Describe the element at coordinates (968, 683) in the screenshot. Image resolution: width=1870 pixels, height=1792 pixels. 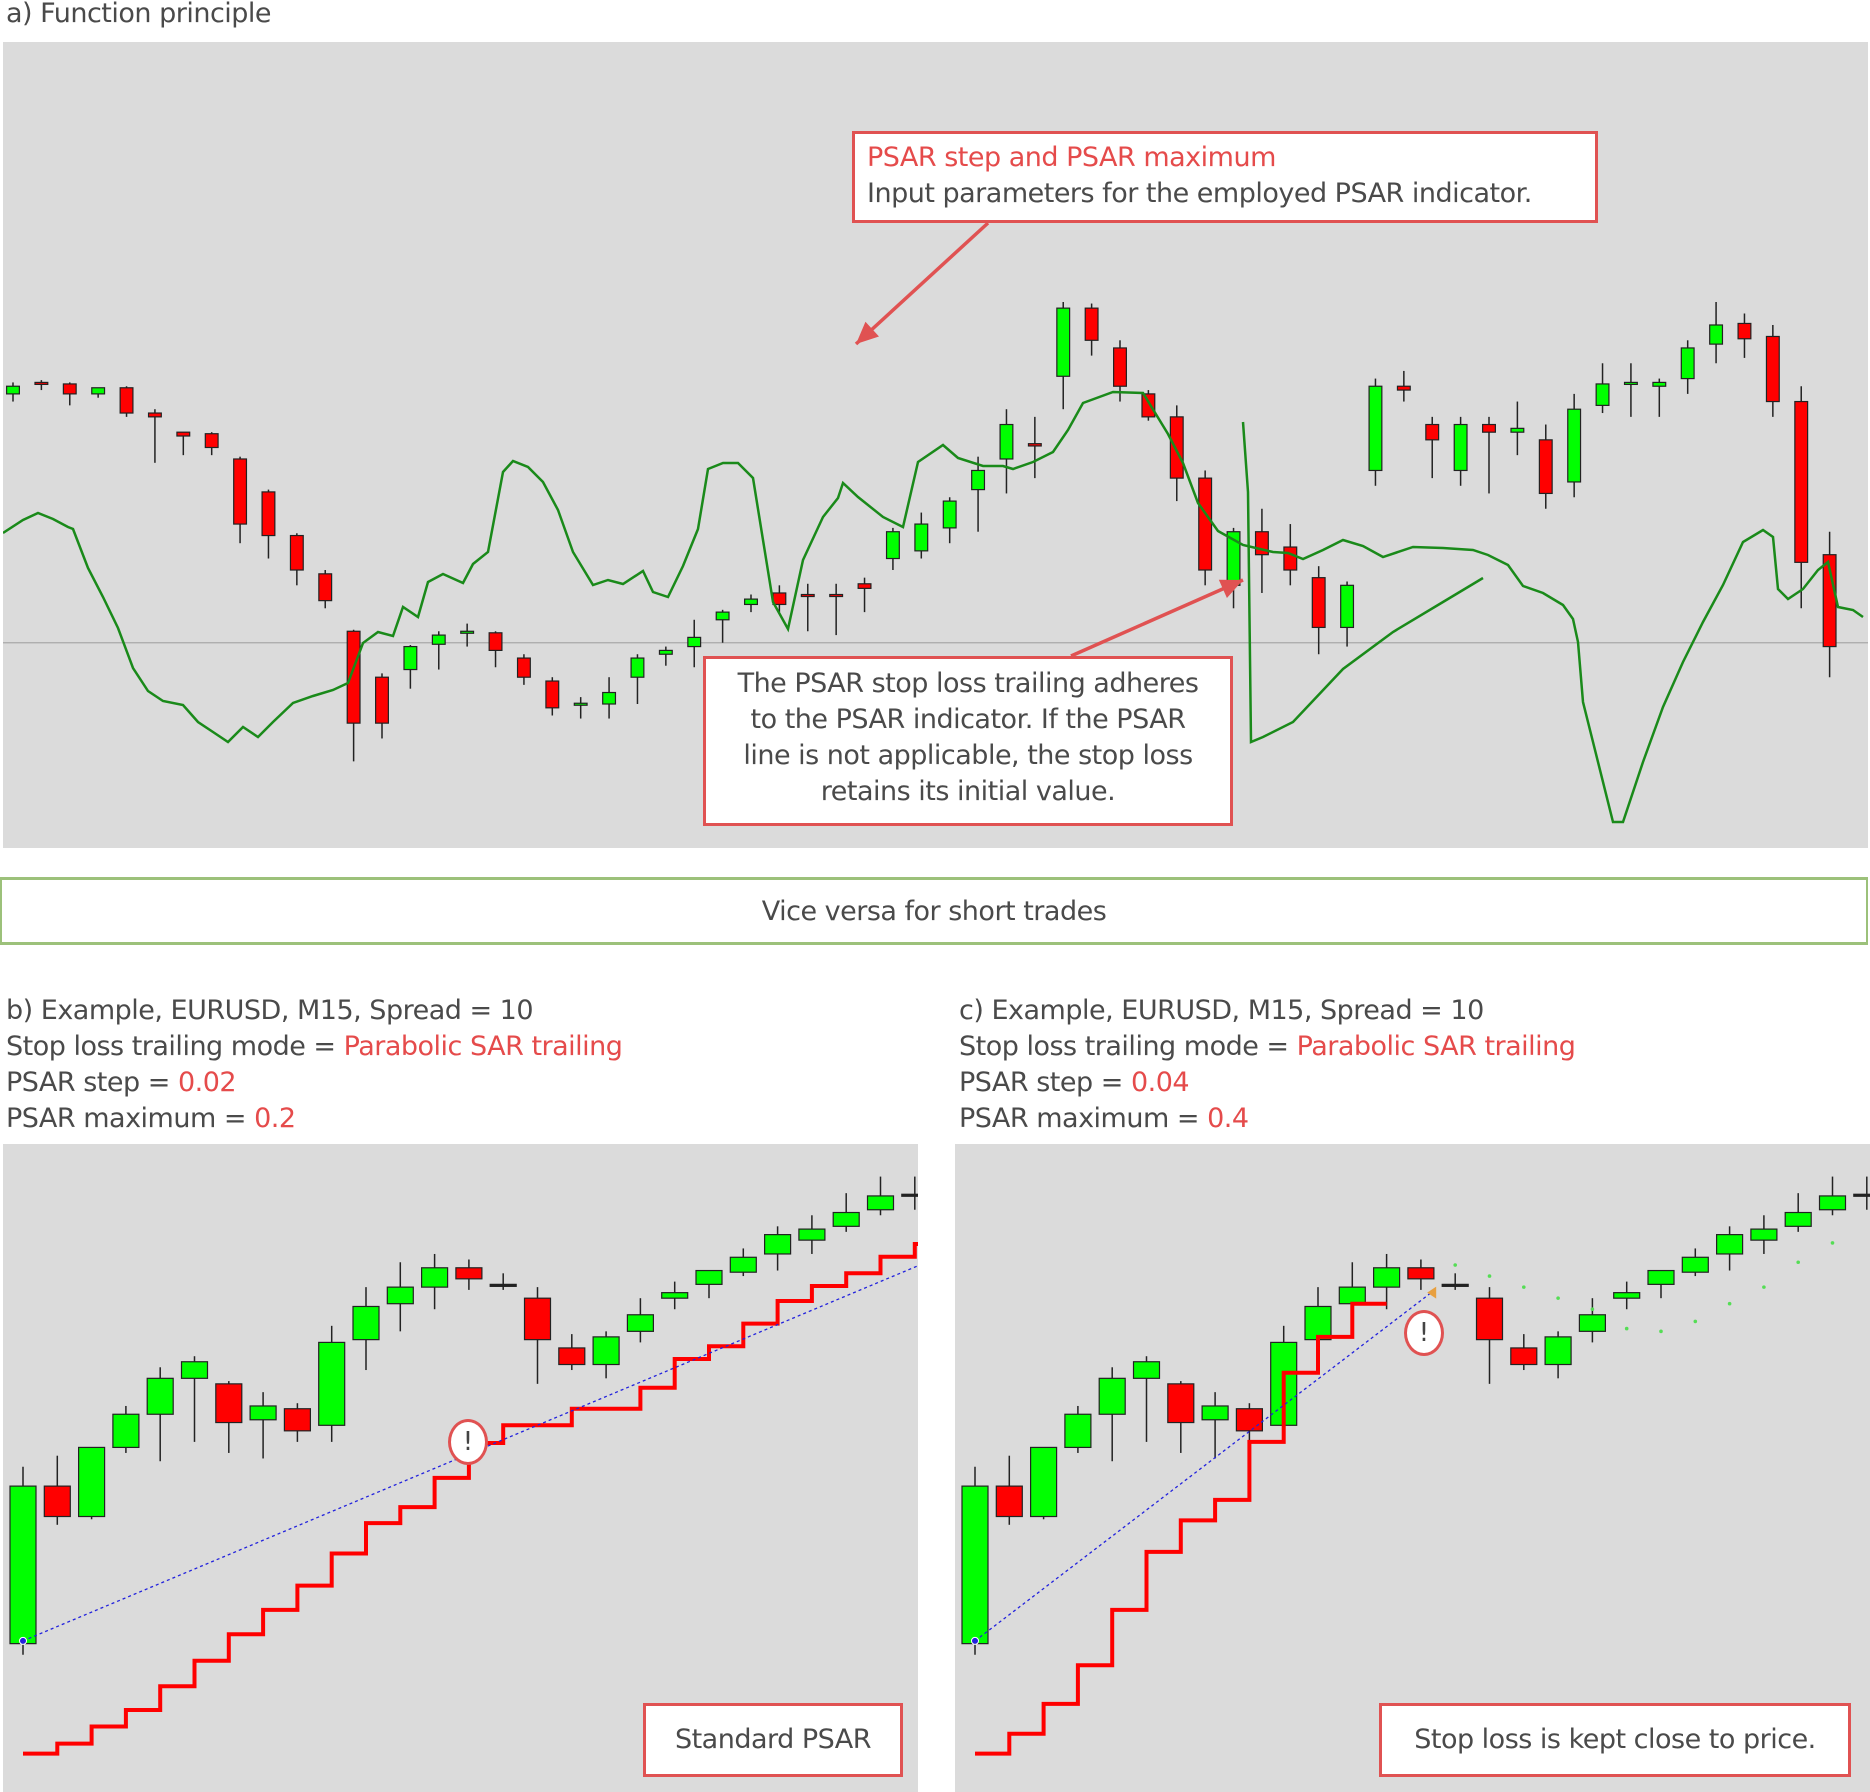
I see `callout-line: The PSAR stop loss trailing adheres` at that location.